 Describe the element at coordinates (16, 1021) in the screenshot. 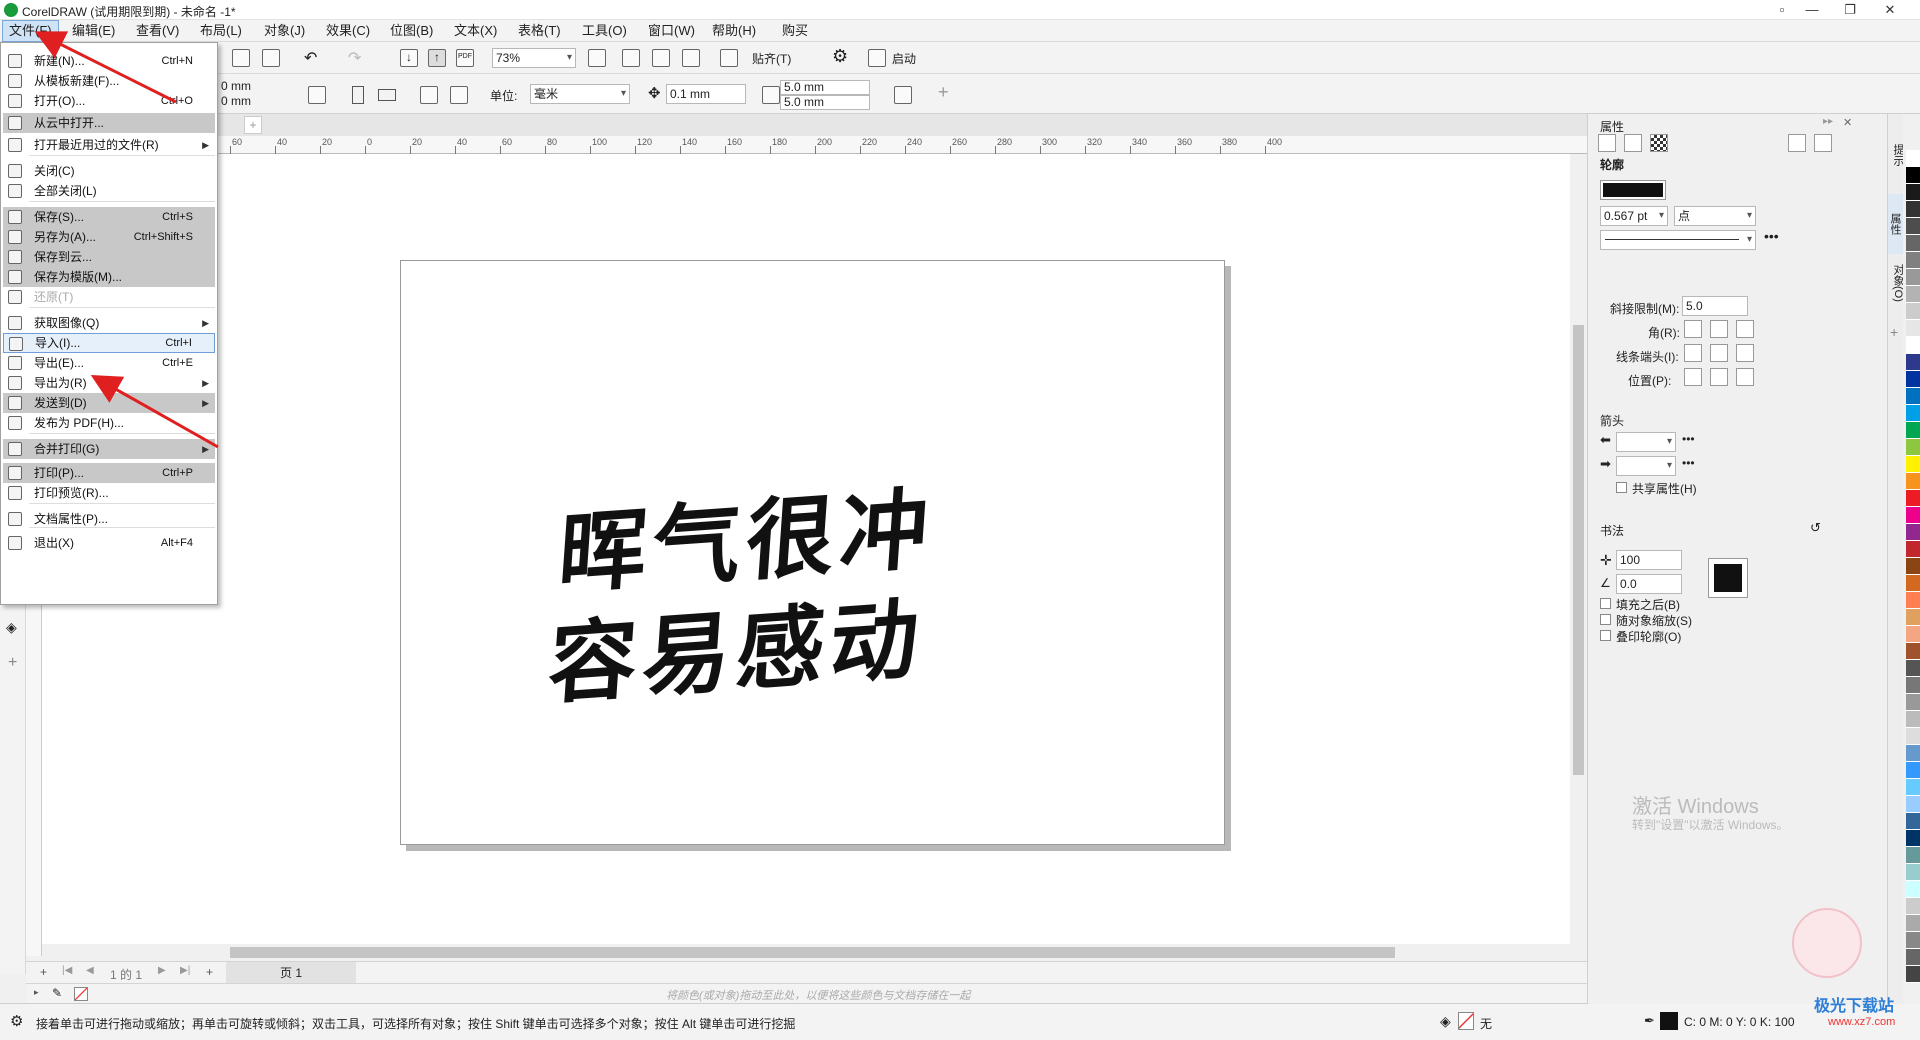

I see `status-settings-icon: ⚙` at that location.